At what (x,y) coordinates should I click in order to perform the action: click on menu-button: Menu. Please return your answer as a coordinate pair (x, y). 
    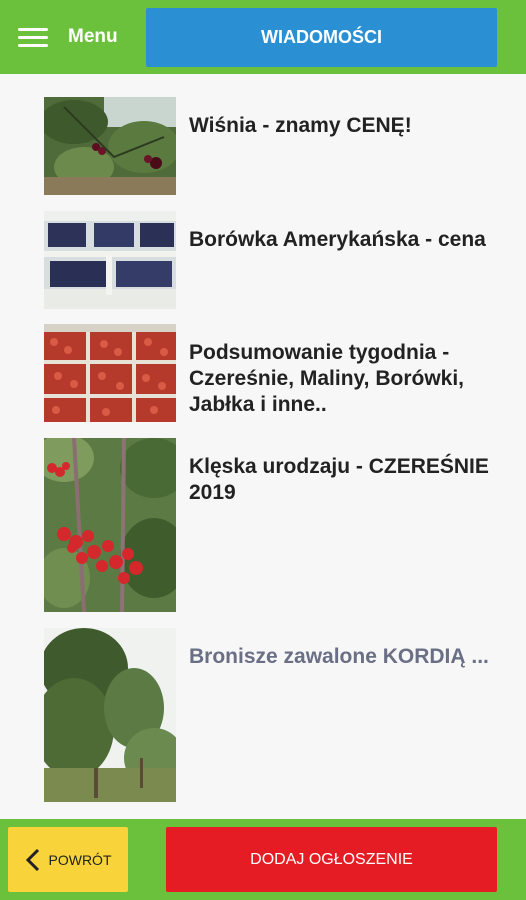
    Looking at the image, I should click on (68, 37).